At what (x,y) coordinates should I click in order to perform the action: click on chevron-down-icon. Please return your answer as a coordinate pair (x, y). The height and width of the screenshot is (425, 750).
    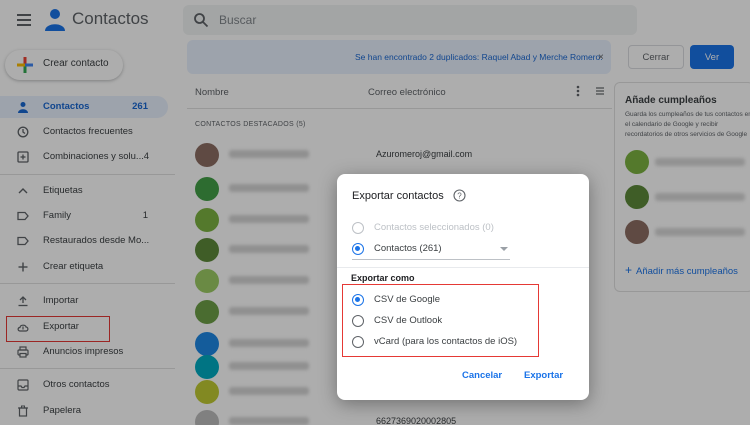
    Looking at the image, I should click on (504, 249).